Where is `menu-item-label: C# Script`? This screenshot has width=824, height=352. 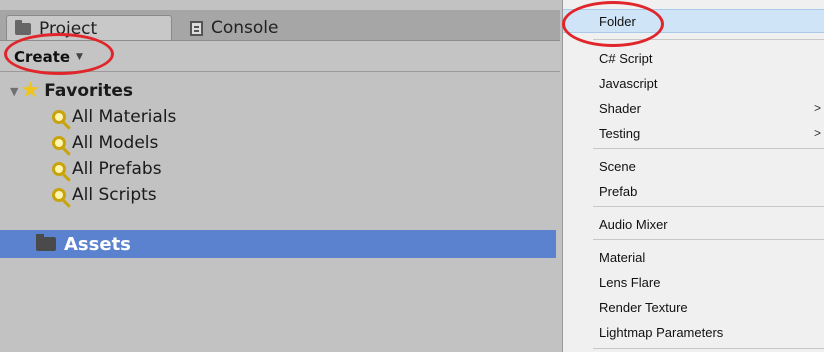
menu-item-label: C# Script is located at coordinates (626, 58).